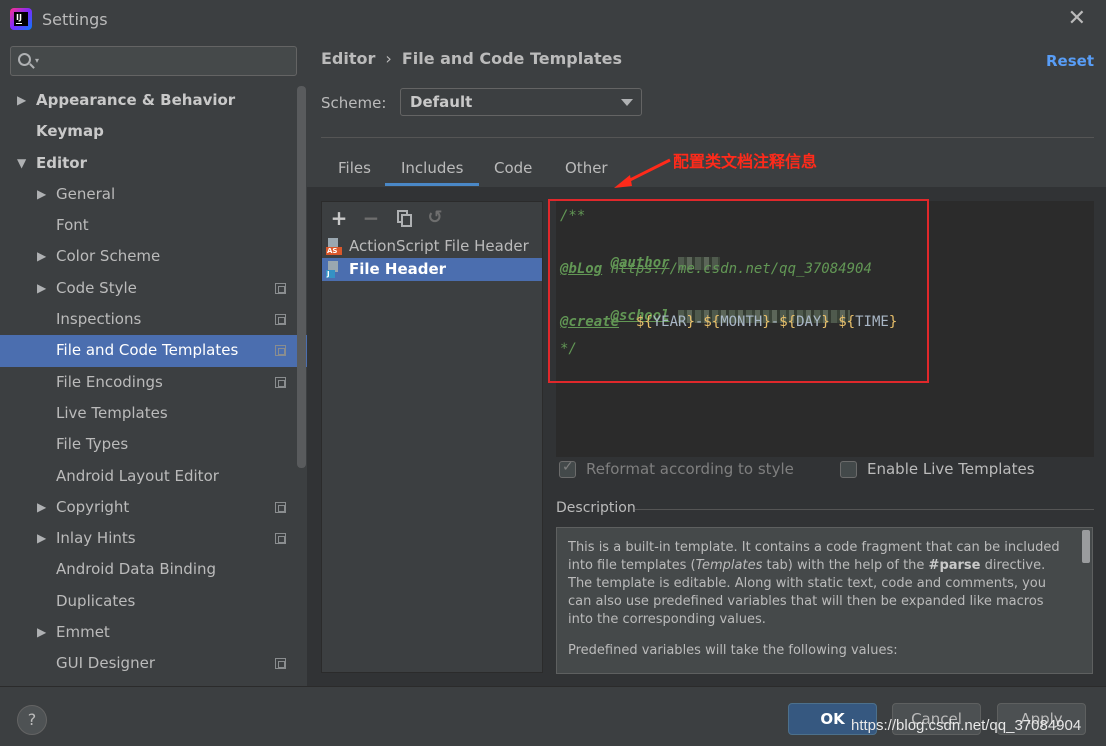 Image resolution: width=1106 pixels, height=746 pixels. What do you see at coordinates (112, 412) in the screenshot?
I see `sidebar-item-label: Live Templates` at bounding box center [112, 412].